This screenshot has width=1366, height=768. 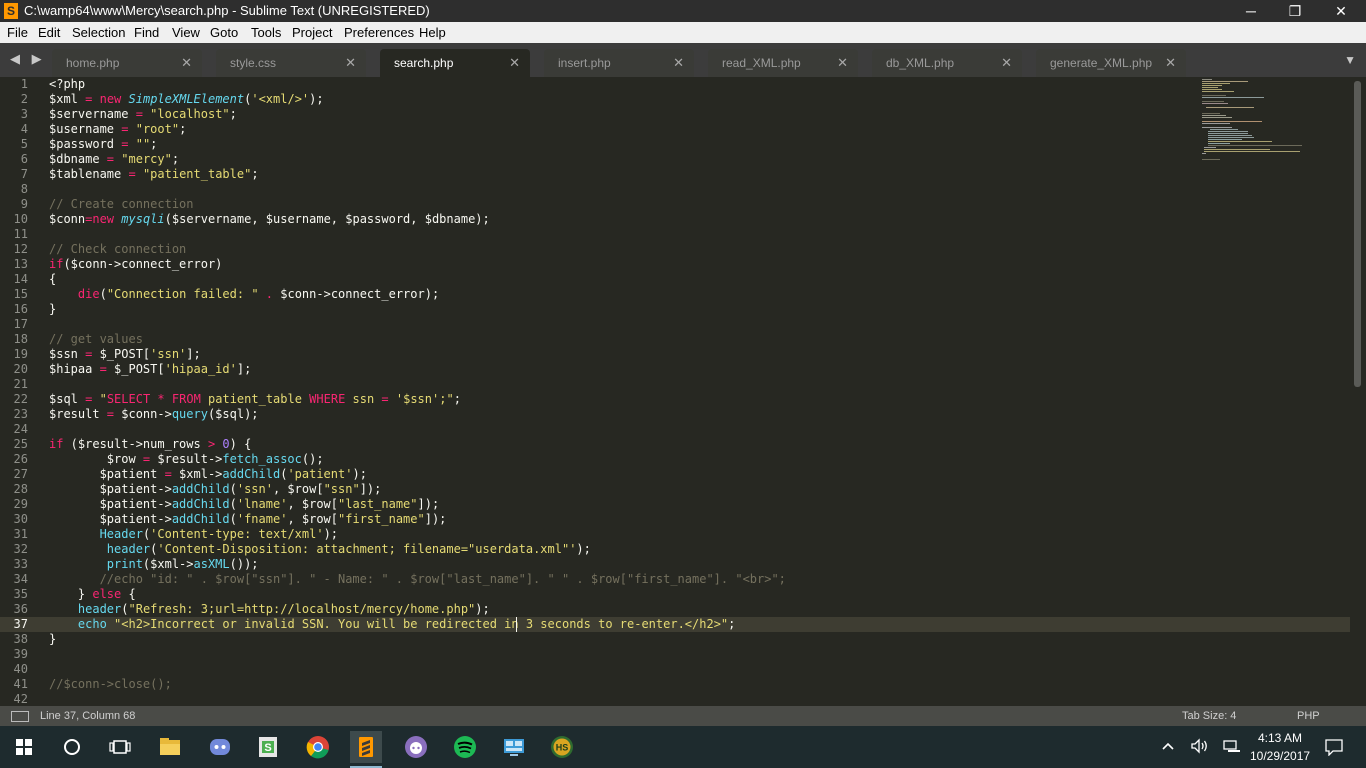 What do you see at coordinates (121, 204) in the screenshot?
I see `code-line: // Create connection` at bounding box center [121, 204].